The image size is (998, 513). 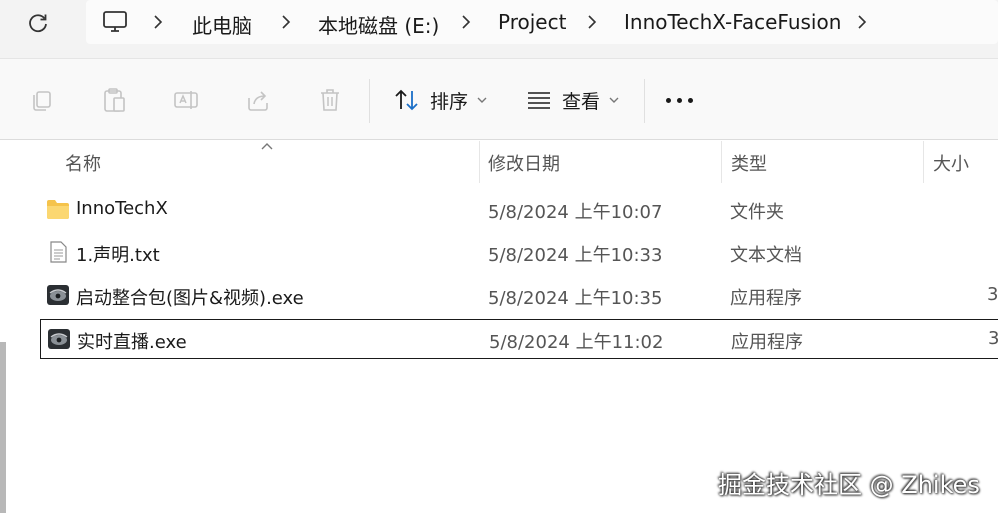 I want to click on file-name: 实时直播.exe, so click(x=132, y=342).